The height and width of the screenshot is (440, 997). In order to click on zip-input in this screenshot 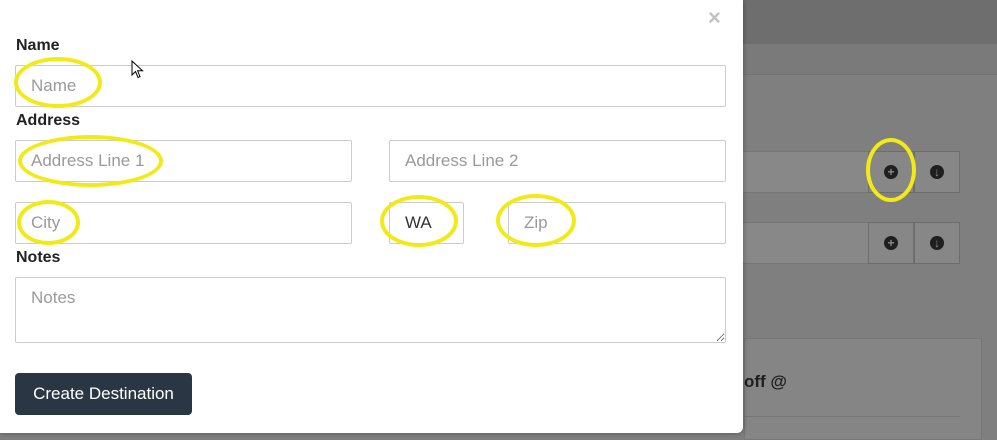, I will do `click(617, 223)`.